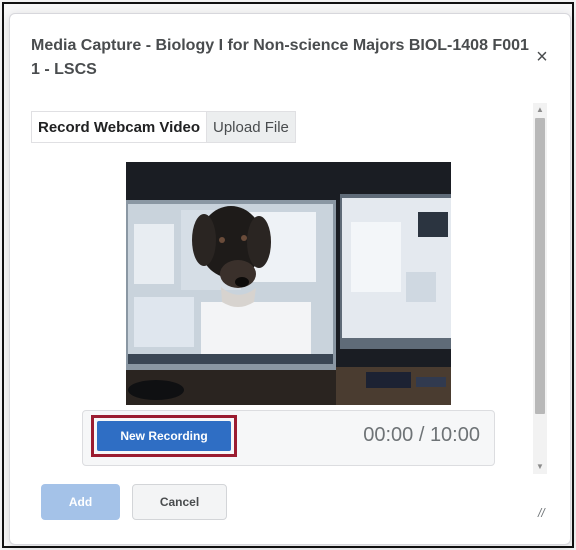  What do you see at coordinates (544, 513) in the screenshot?
I see `resize-handle-icon: //` at bounding box center [544, 513].